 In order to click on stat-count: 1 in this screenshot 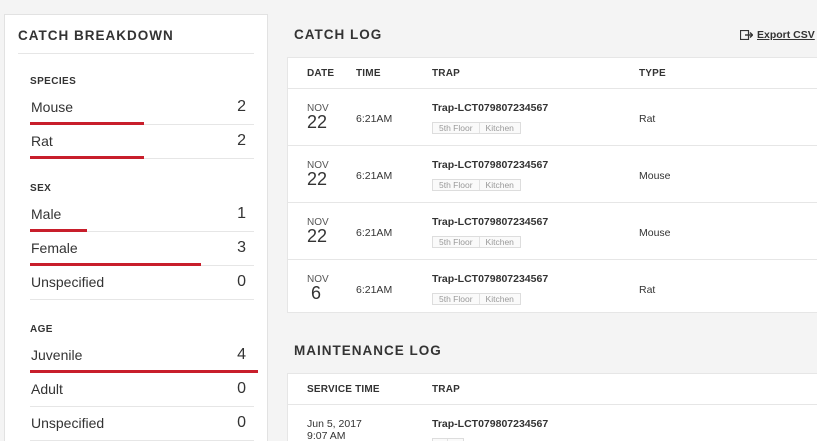, I will do `click(241, 213)`.